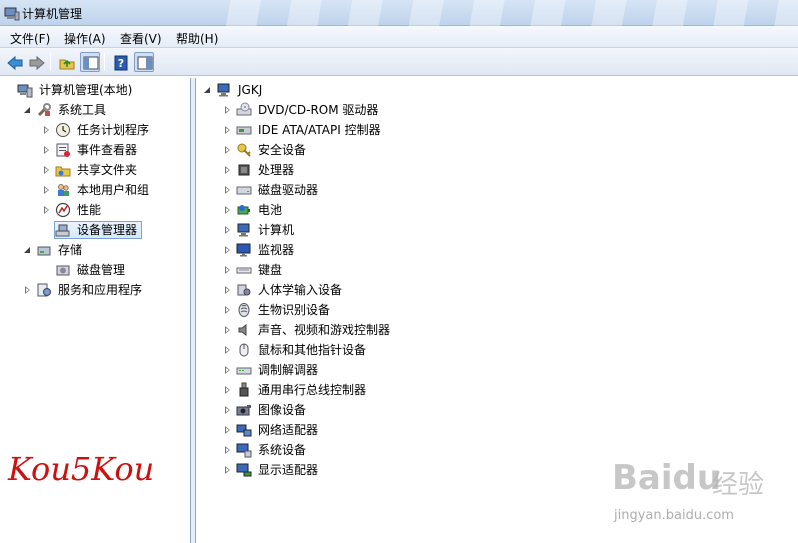 The image size is (798, 543). Describe the element at coordinates (276, 170) in the screenshot. I see `tree-node-label: 处理器` at that location.